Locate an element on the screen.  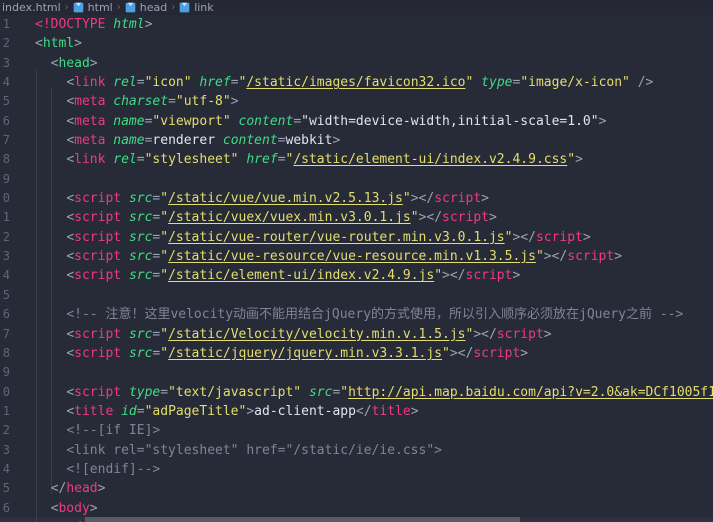
code-text: <body> is located at coordinates (74, 508).